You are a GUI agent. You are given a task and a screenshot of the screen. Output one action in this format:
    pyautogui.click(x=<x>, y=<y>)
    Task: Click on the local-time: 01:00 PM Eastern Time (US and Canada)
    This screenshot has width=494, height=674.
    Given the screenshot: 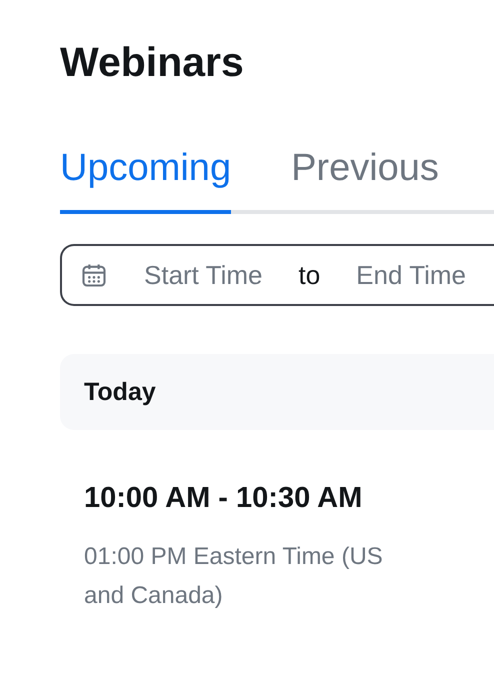 What is the action you would take?
    pyautogui.click(x=234, y=576)
    